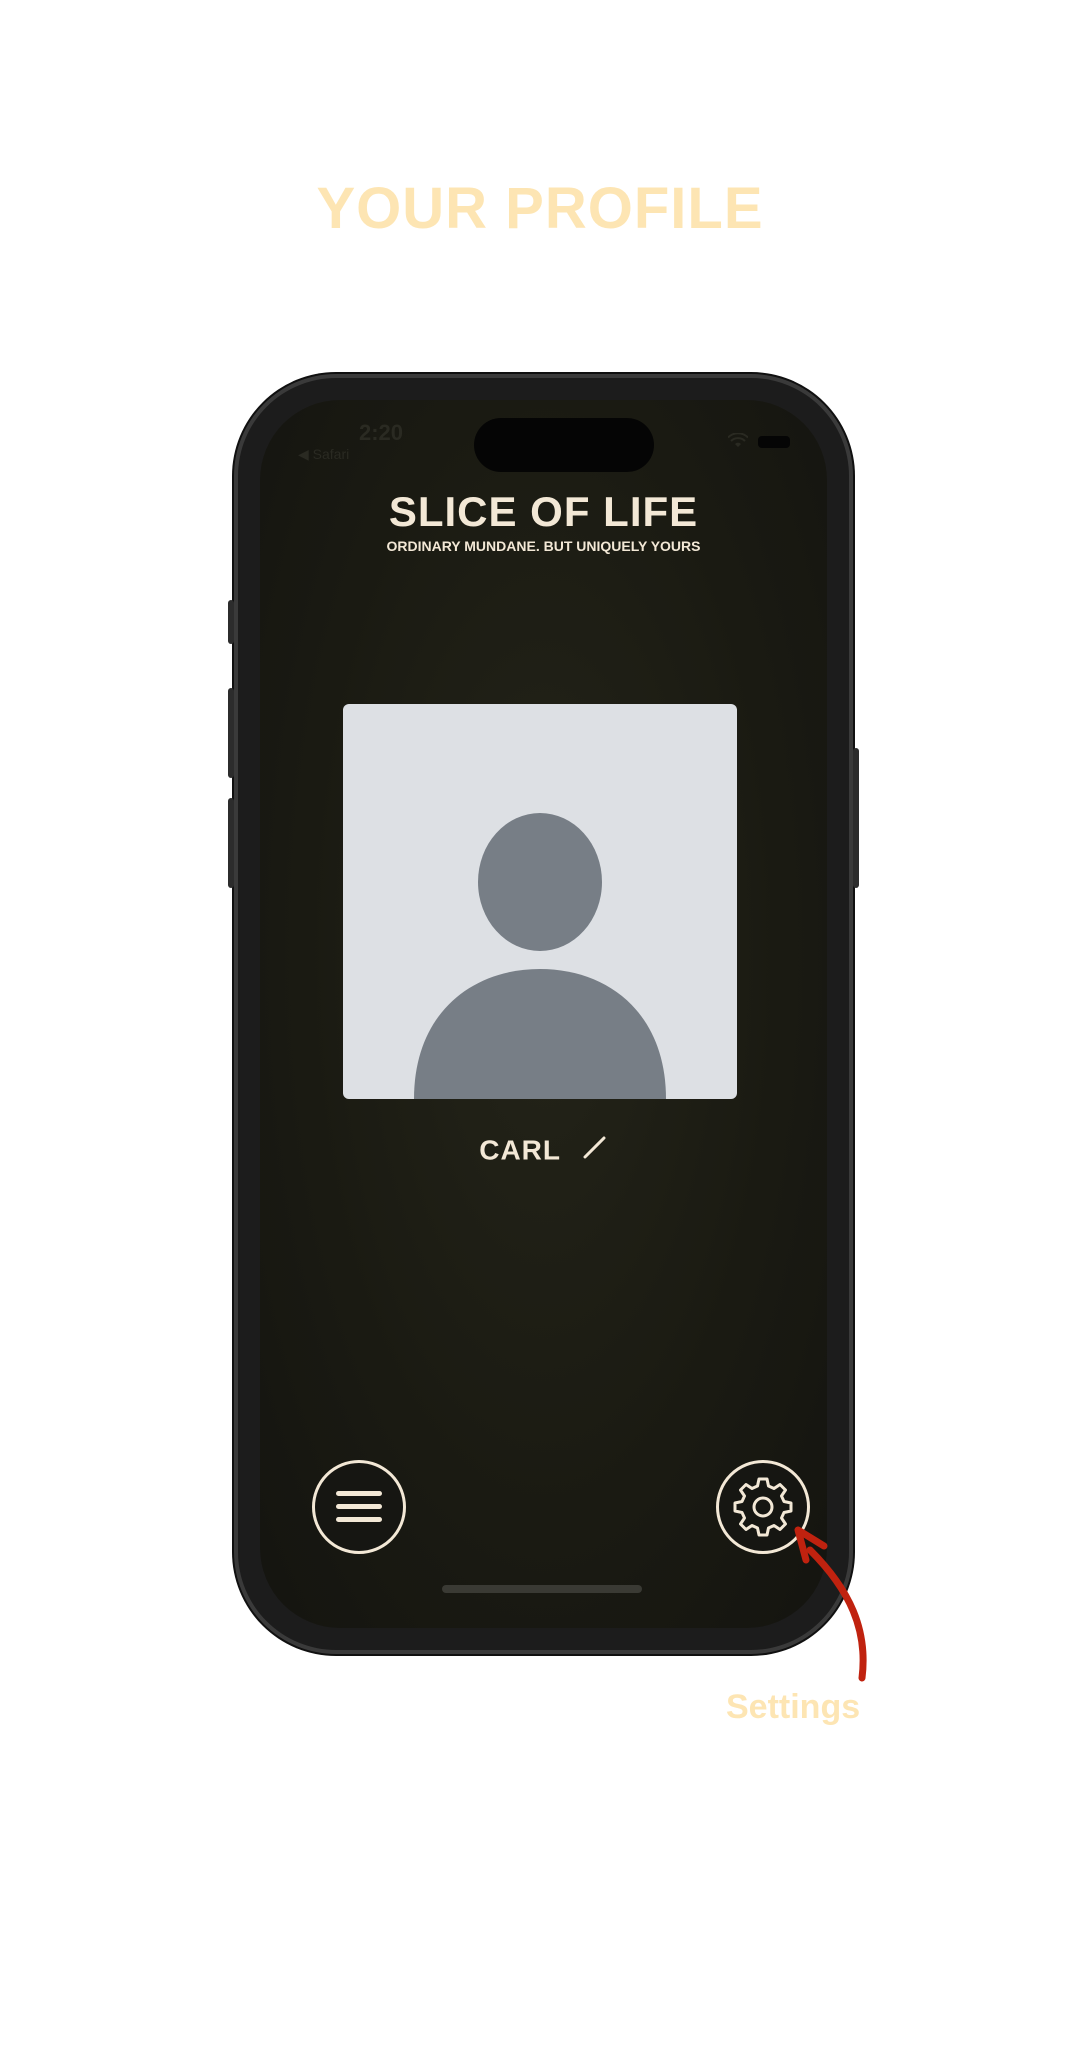 This screenshot has width=1080, height=2063. I want to click on back-to-safari-link: ◀ Safari, so click(323, 454).